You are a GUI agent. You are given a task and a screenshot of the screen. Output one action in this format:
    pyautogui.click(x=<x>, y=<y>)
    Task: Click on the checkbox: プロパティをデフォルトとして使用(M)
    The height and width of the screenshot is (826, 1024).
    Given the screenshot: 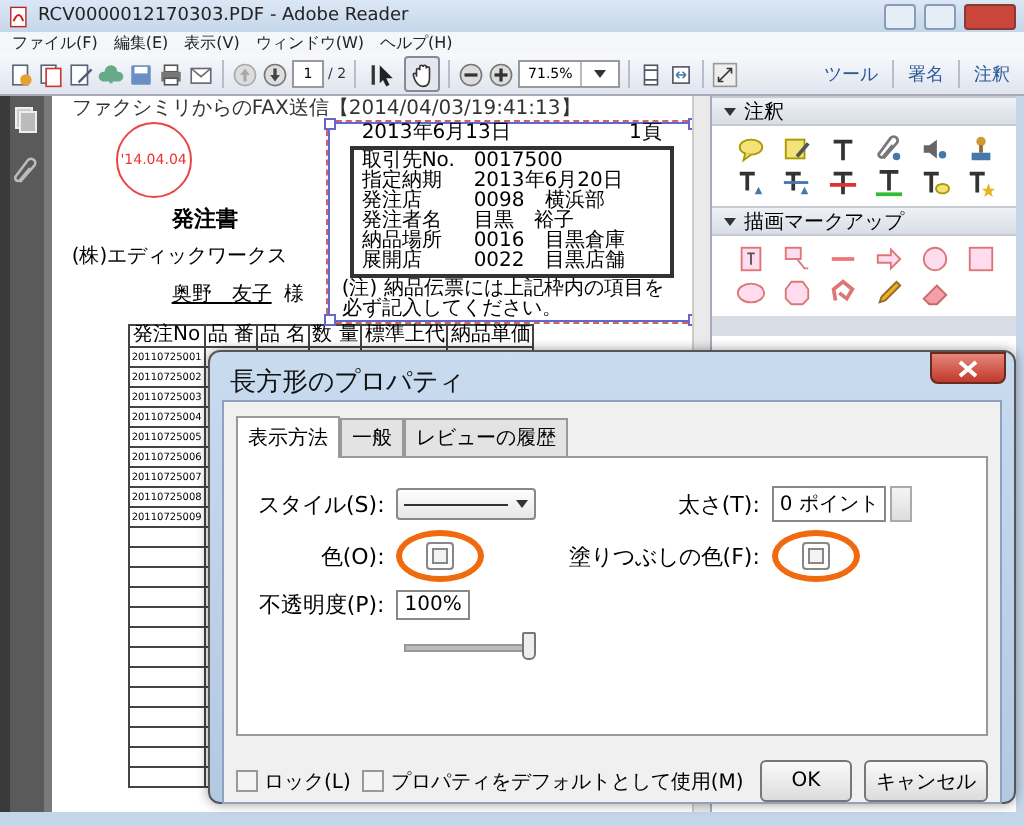 What is the action you would take?
    pyautogui.click(x=553, y=781)
    